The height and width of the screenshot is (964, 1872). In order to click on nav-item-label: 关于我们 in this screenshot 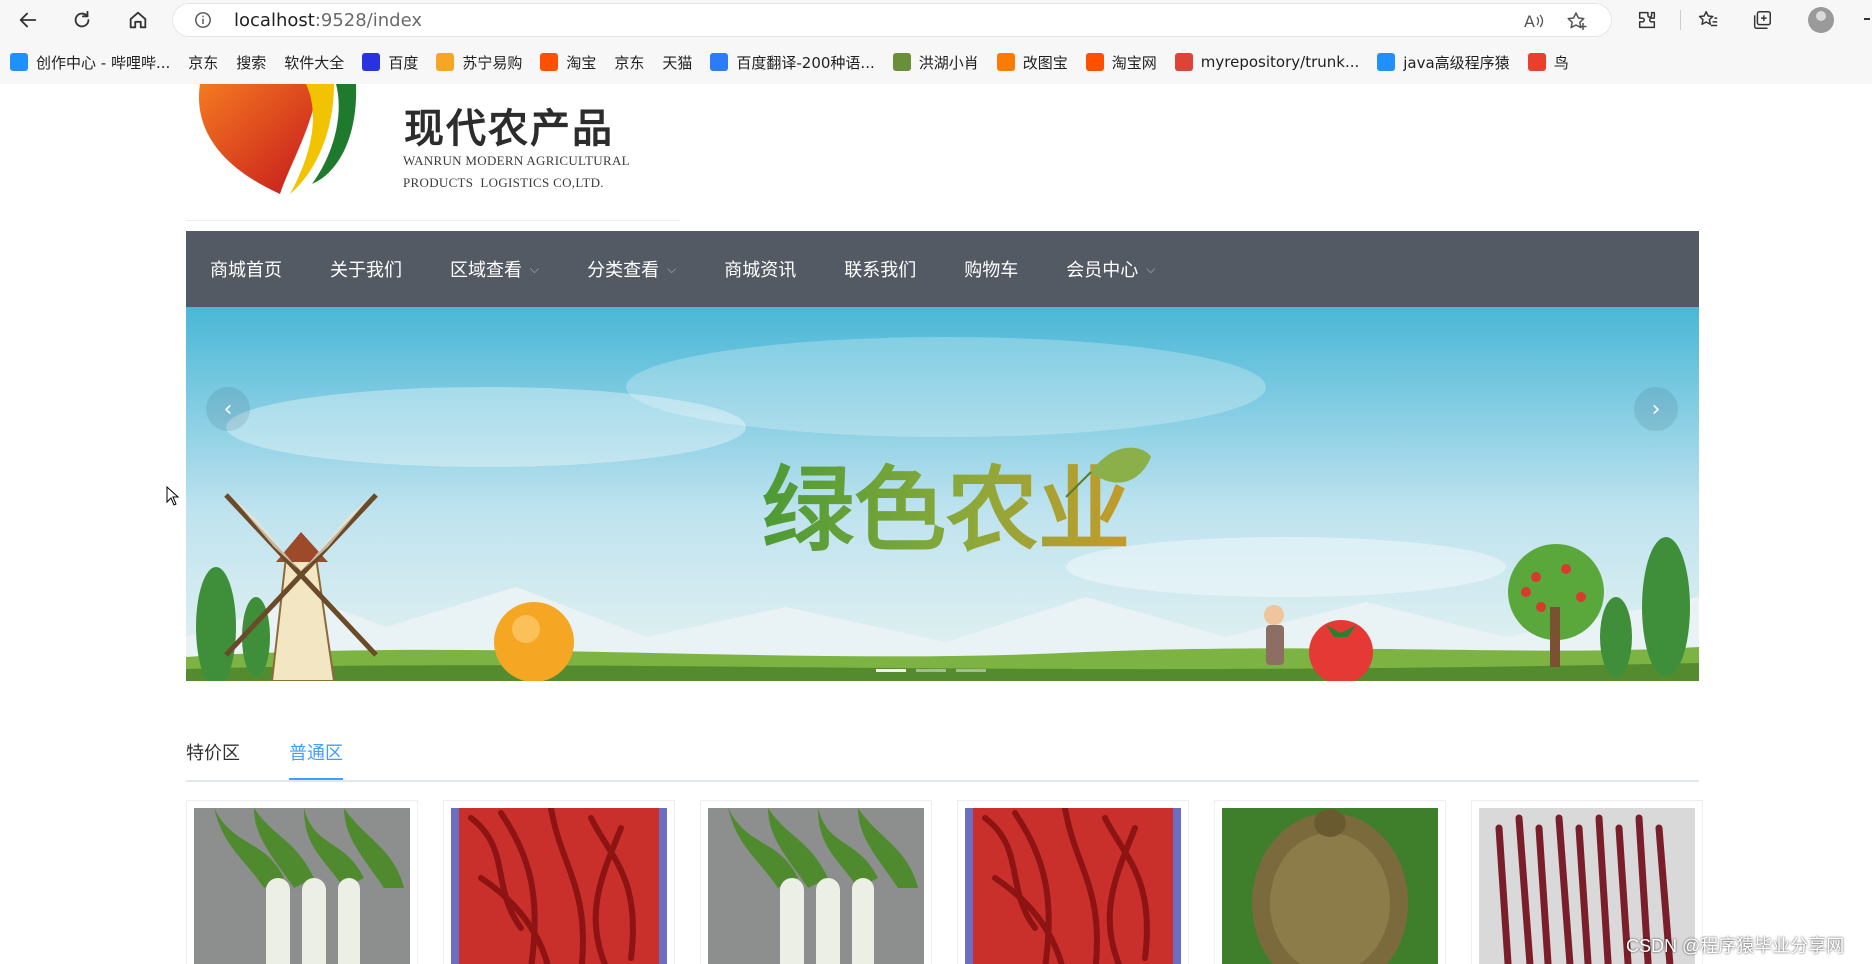, I will do `click(366, 270)`.